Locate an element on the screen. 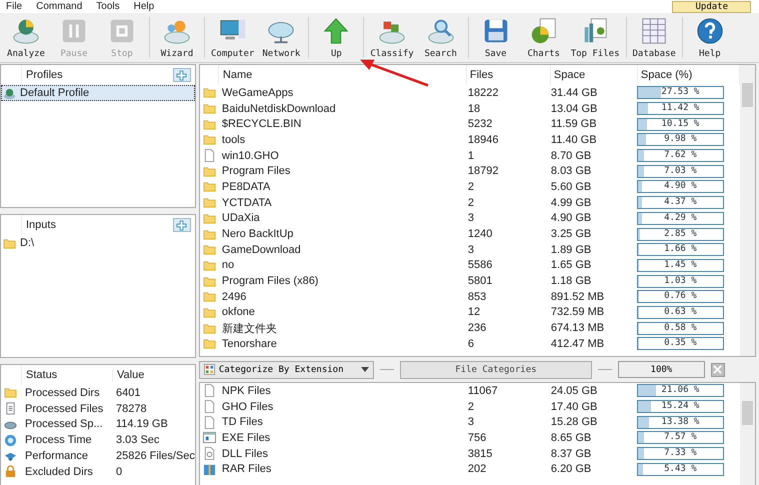 This screenshot has height=485, width=759. percent-text: 1.03 % is located at coordinates (680, 281).